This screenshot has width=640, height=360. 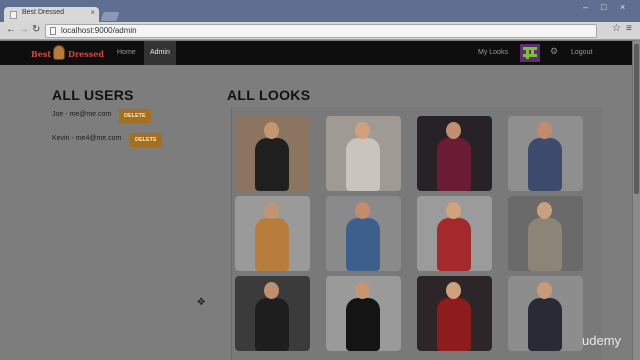 What do you see at coordinates (99, 30) in the screenshot?
I see `address-url: localhost:9000/admin` at bounding box center [99, 30].